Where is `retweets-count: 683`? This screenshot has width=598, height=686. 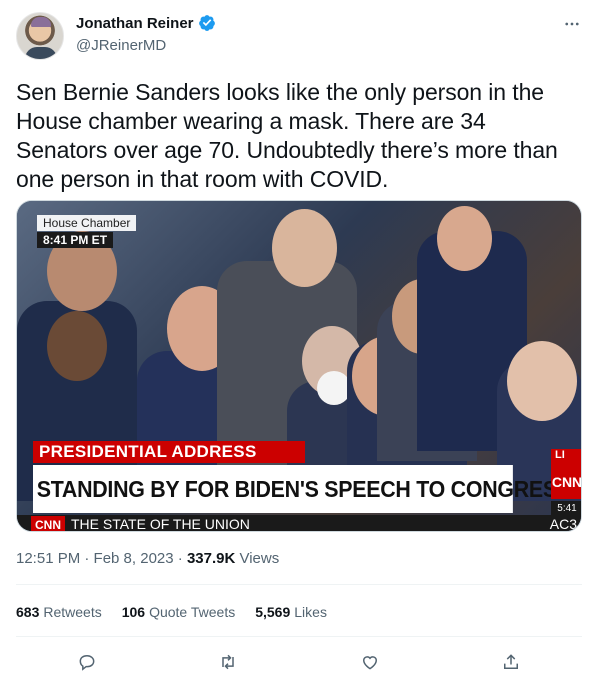 retweets-count: 683 is located at coordinates (28, 612).